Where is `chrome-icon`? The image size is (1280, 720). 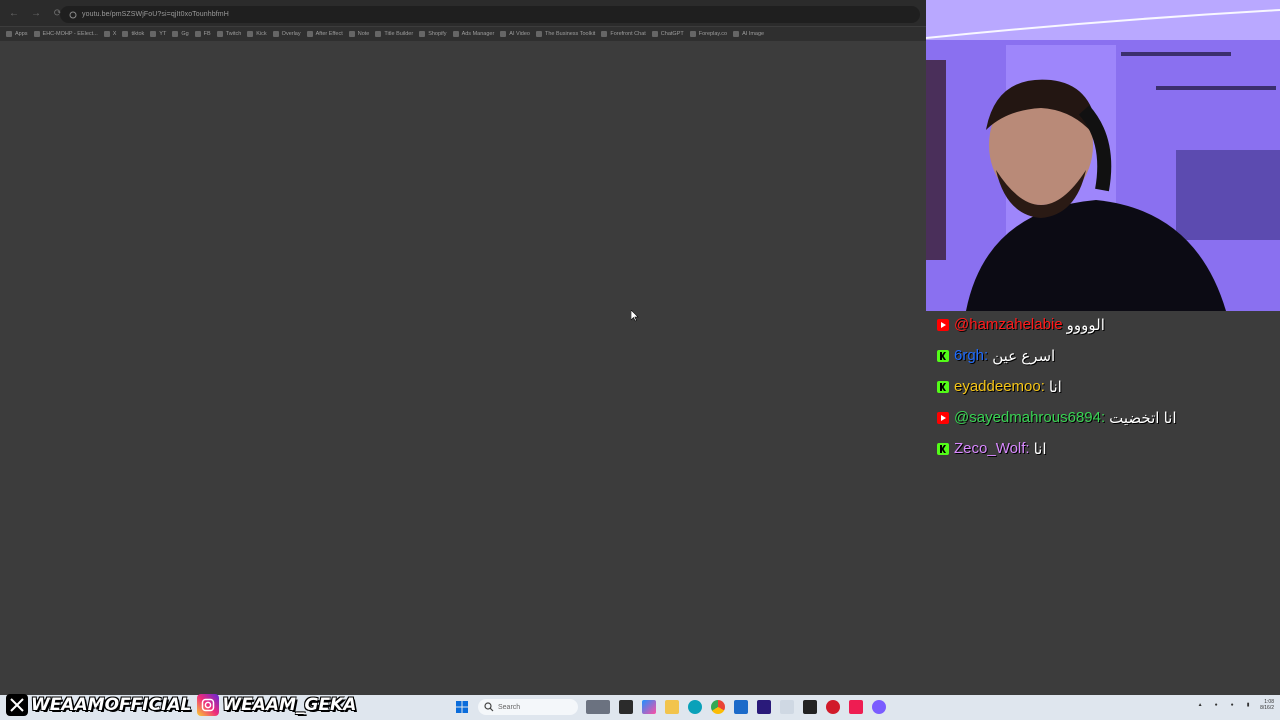
chrome-icon is located at coordinates (718, 707).